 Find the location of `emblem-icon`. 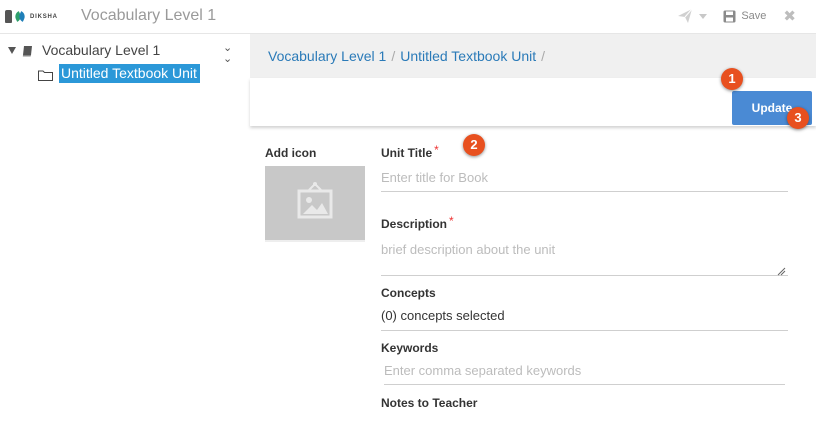

emblem-icon is located at coordinates (8, 16).